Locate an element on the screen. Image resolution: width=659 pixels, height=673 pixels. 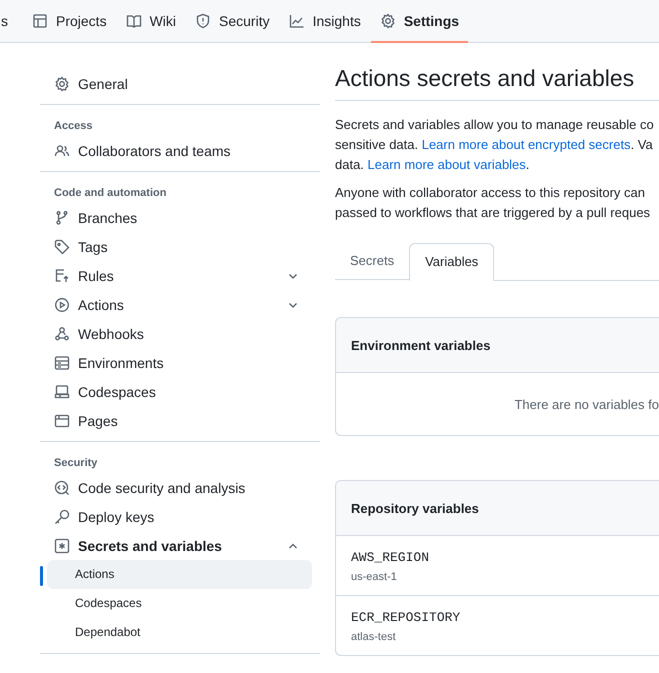
book-icon is located at coordinates (134, 21).